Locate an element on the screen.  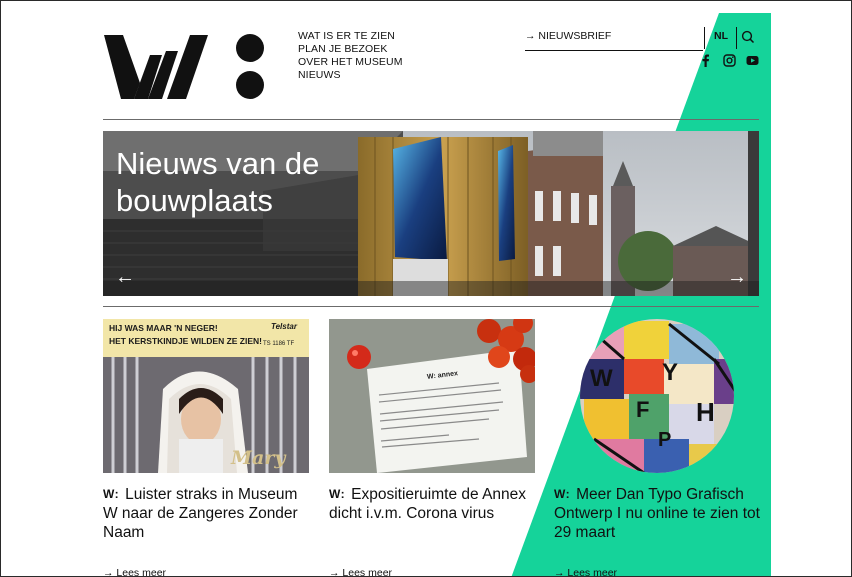
nav-item-wat-is-er-te-zien: WAT IS ER TE ZIEN is located at coordinates (350, 36).